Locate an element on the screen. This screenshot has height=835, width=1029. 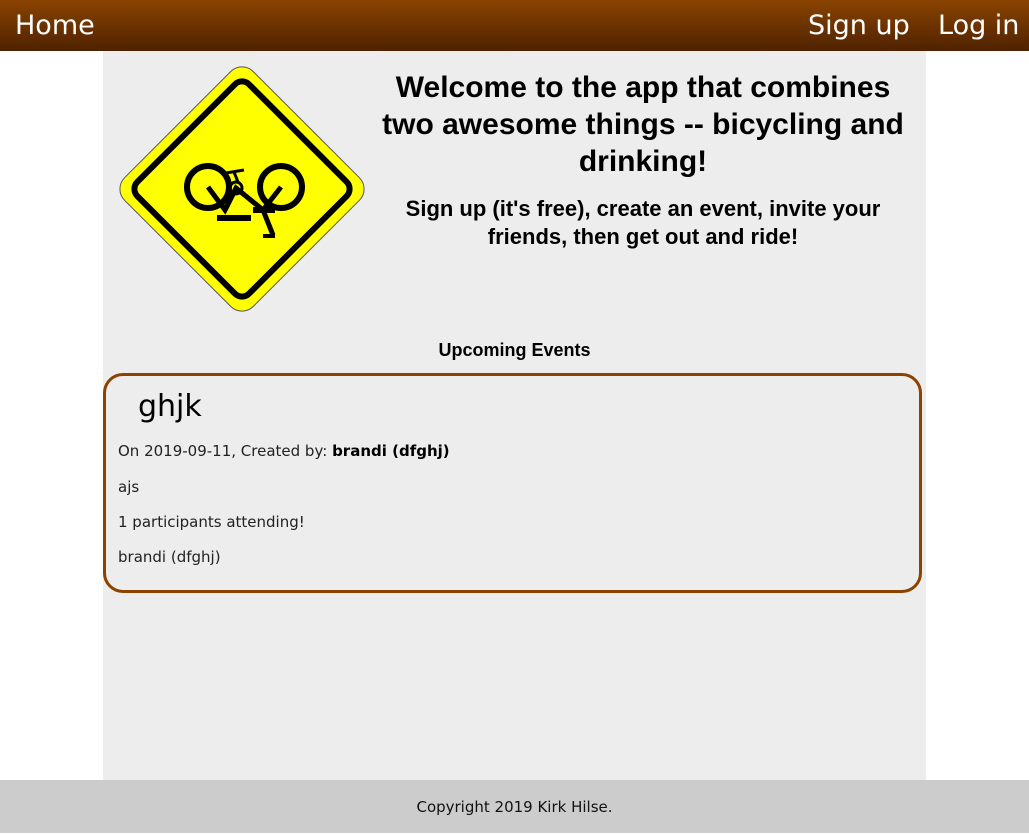
event-description: ajs is located at coordinates (129, 487).